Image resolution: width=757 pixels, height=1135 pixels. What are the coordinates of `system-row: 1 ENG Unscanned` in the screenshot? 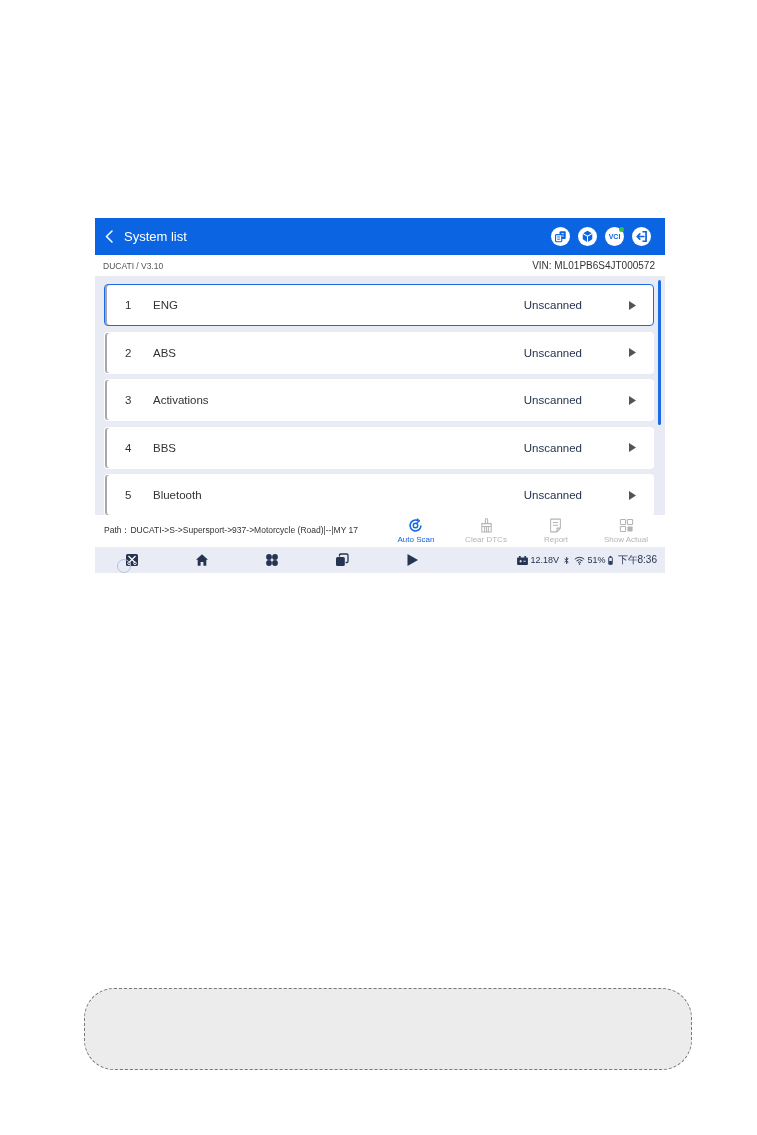 It's located at (379, 305).